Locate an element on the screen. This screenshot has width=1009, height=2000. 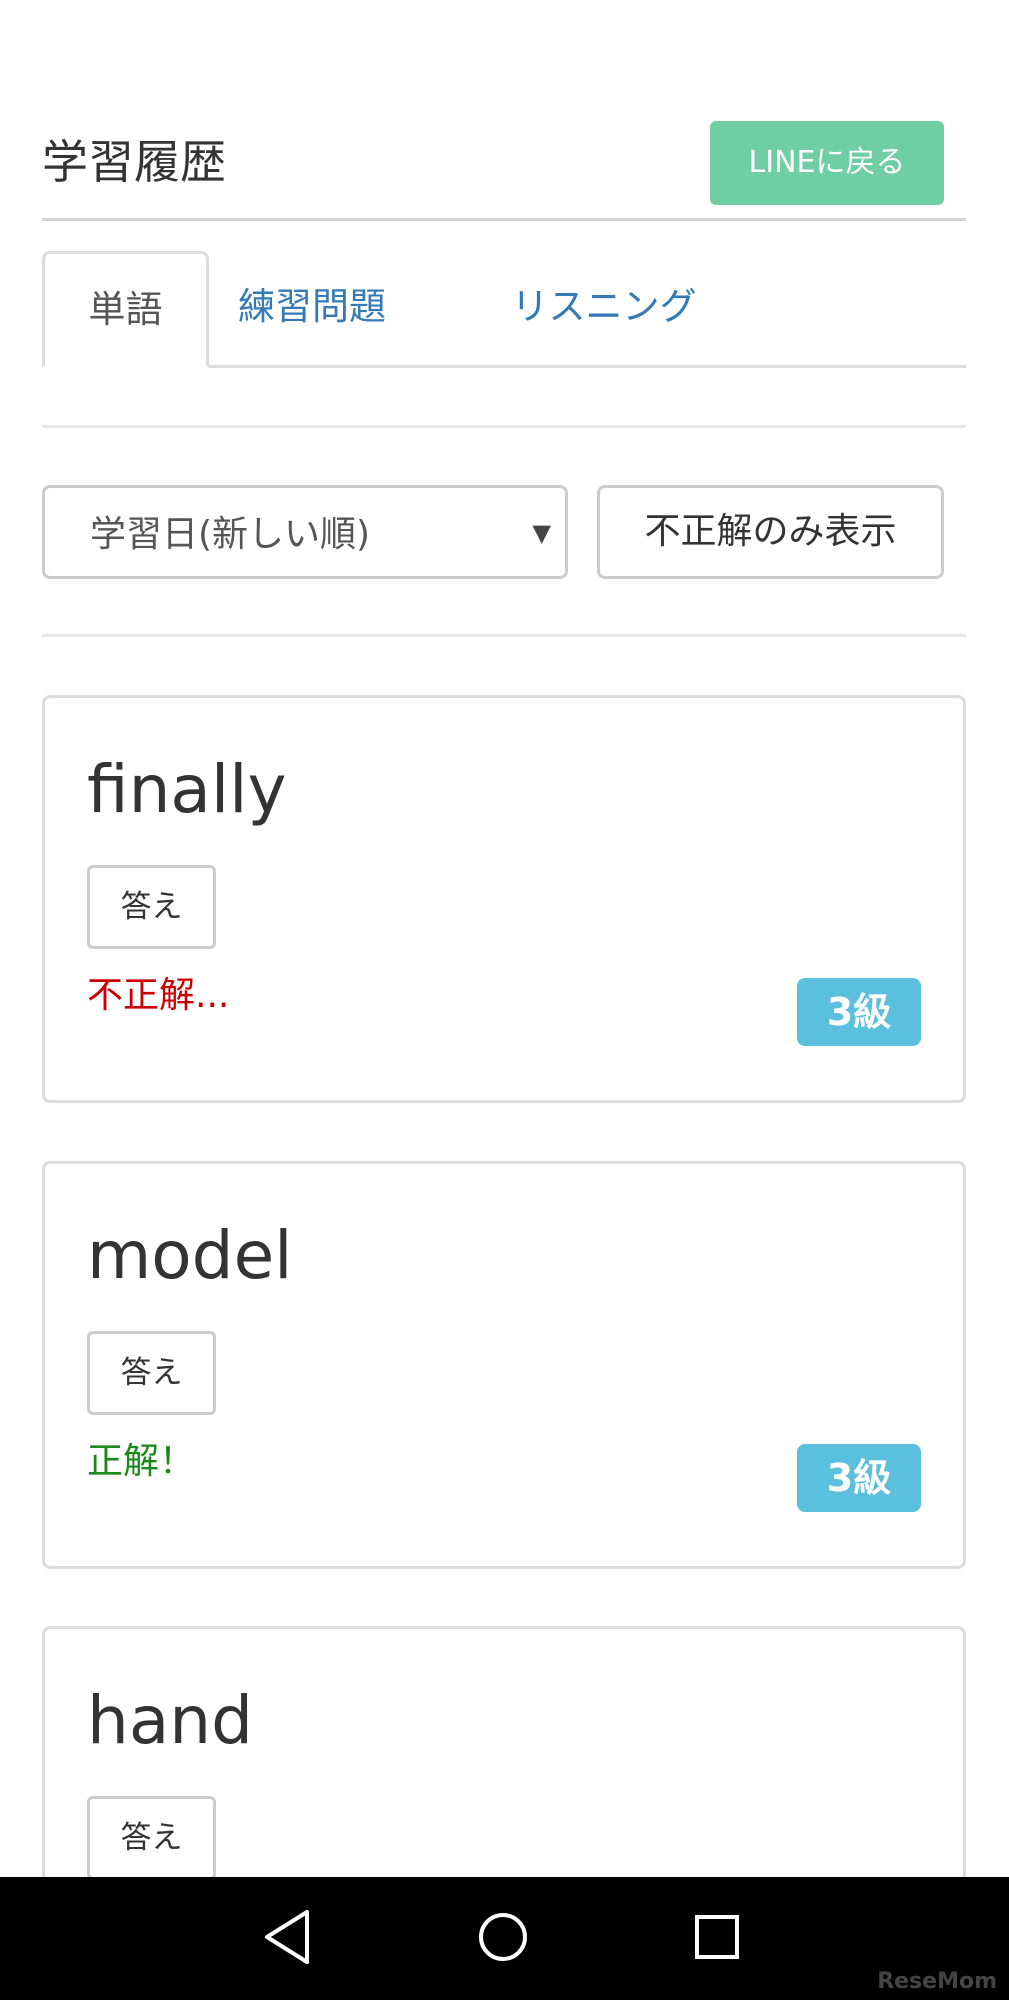
sort-select-value: 学習日(新しい順) is located at coordinates (230, 534).